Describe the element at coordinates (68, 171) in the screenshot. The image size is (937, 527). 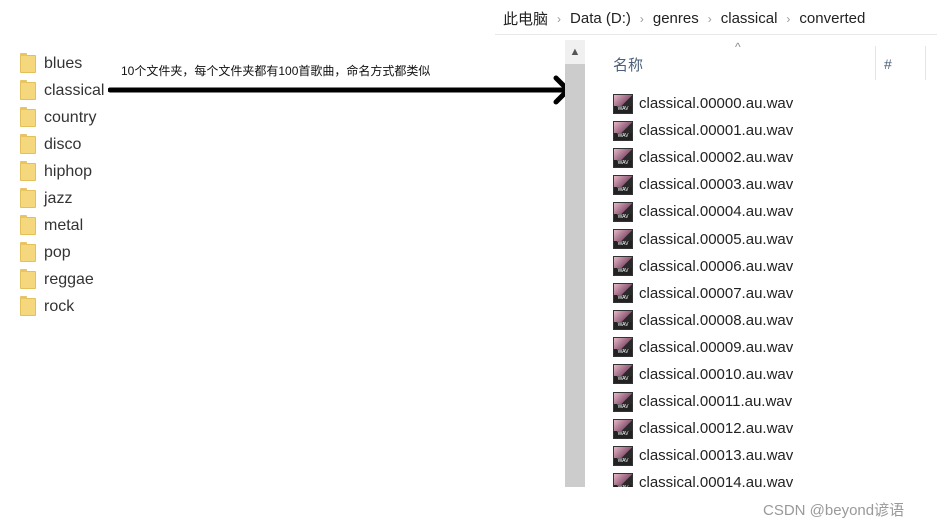
I see `folder-label: hiphop` at that location.